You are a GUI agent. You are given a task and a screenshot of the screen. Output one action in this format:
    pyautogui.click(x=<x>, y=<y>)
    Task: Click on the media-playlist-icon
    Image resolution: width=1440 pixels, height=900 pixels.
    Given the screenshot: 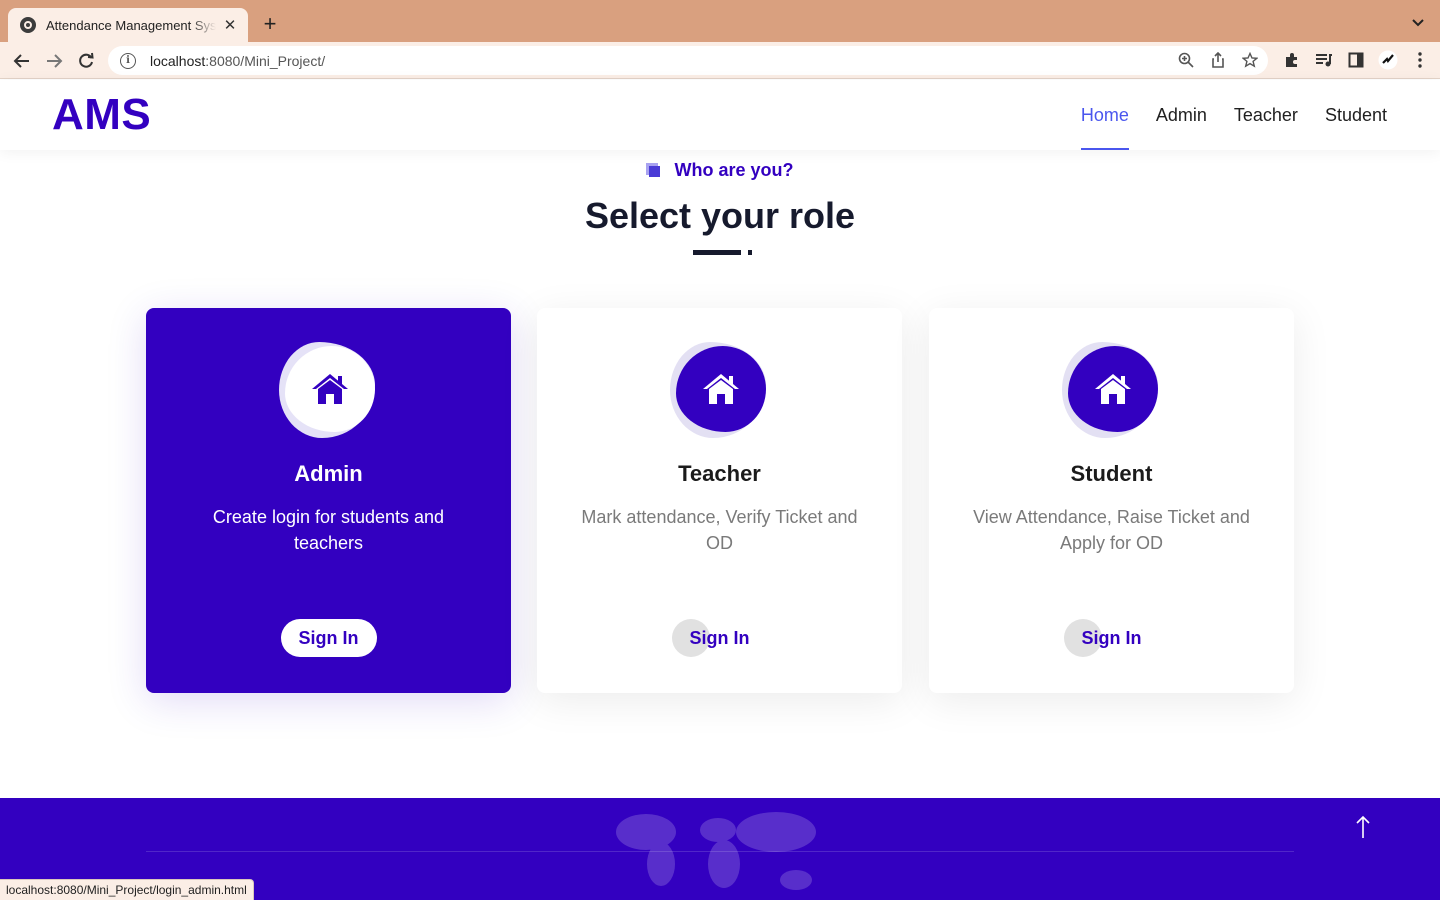 What is the action you would take?
    pyautogui.click(x=1324, y=60)
    